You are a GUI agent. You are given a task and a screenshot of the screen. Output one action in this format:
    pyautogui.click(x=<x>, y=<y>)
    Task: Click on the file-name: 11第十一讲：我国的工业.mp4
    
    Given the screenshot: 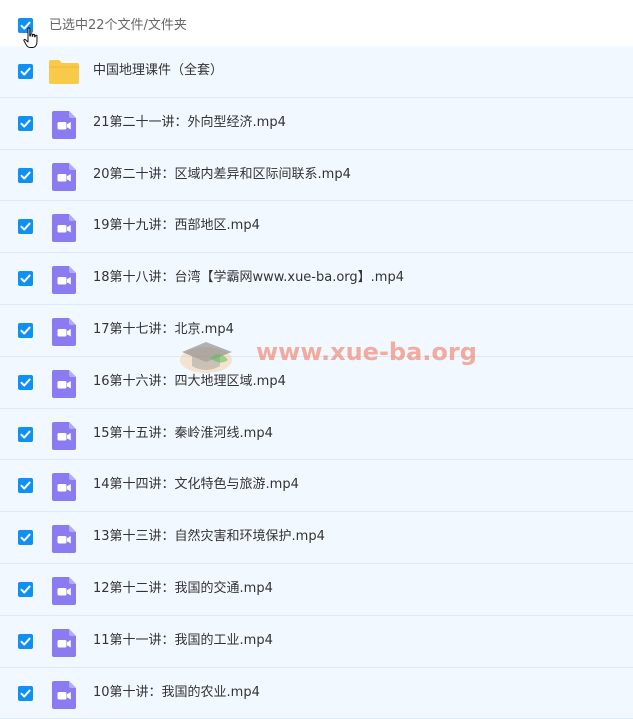 What is the action you would take?
    pyautogui.click(x=183, y=641)
    